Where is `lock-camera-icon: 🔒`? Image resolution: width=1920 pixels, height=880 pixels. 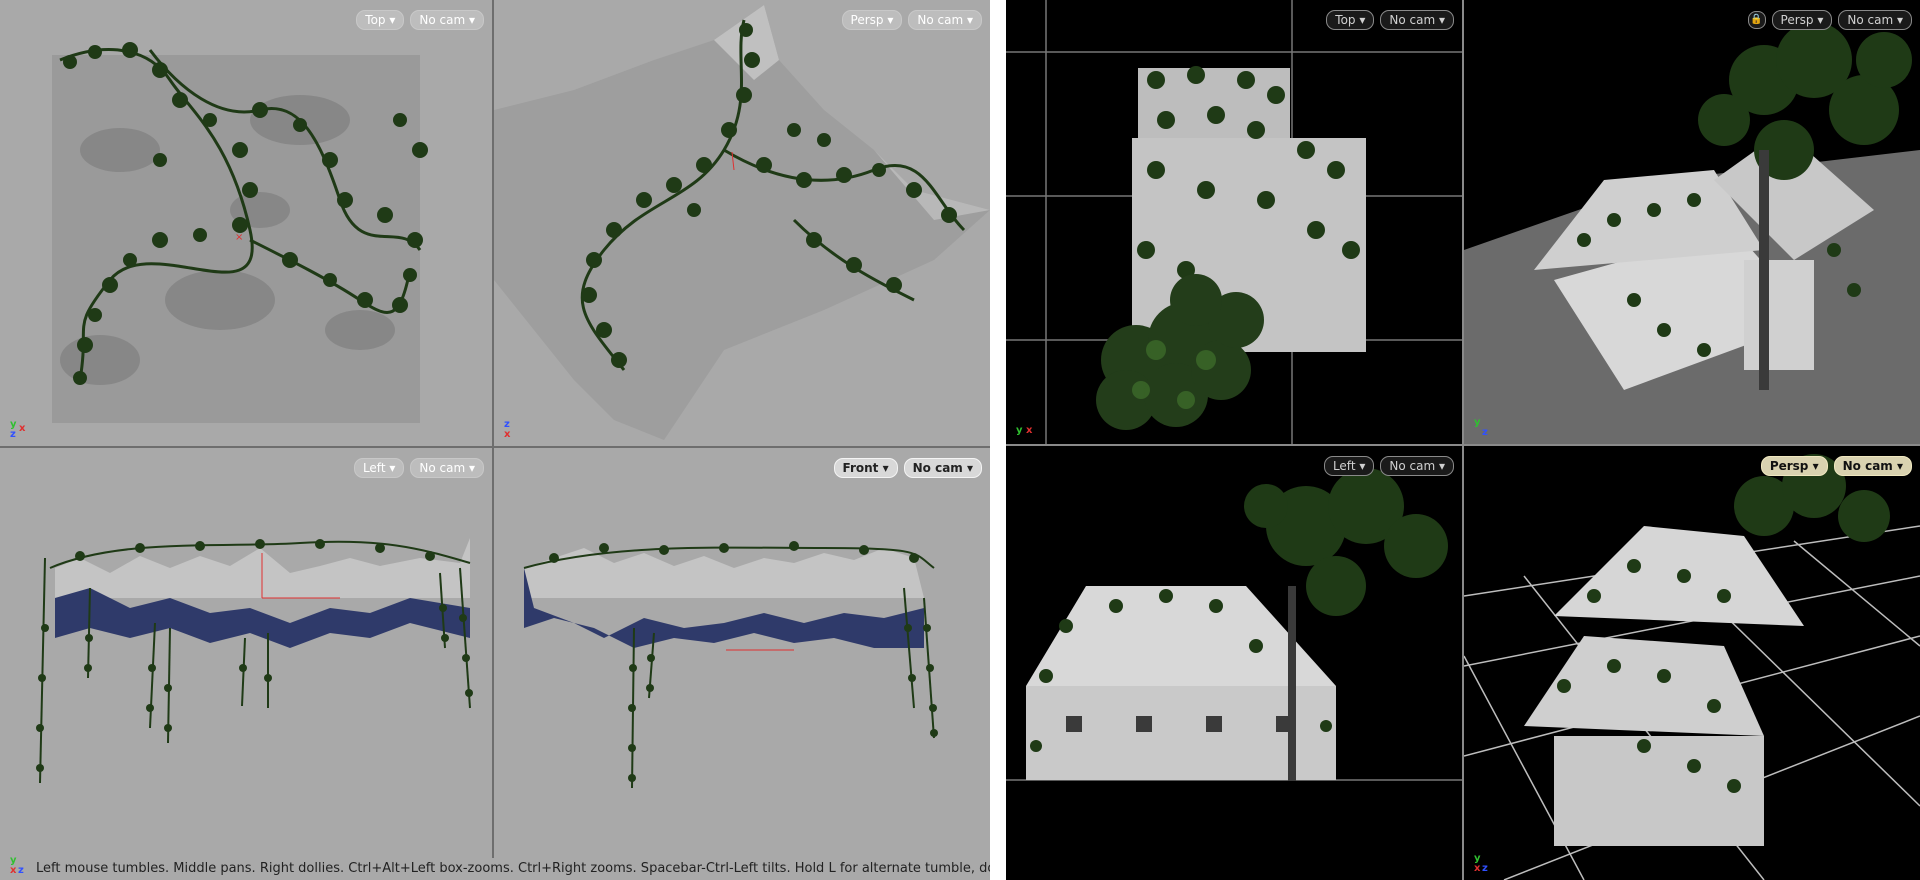 lock-camera-icon: 🔒 is located at coordinates (1756, 20).